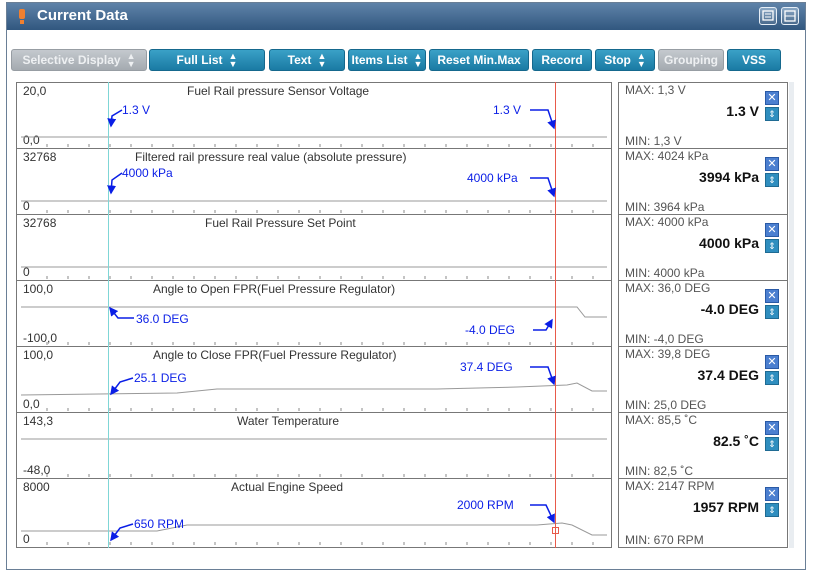  Describe the element at coordinates (667, 156) in the screenshot. I see `max-value: MAX: 4024 kPa` at that location.